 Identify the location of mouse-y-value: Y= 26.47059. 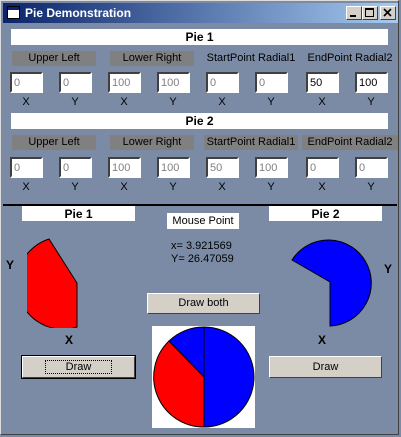
(202, 259).